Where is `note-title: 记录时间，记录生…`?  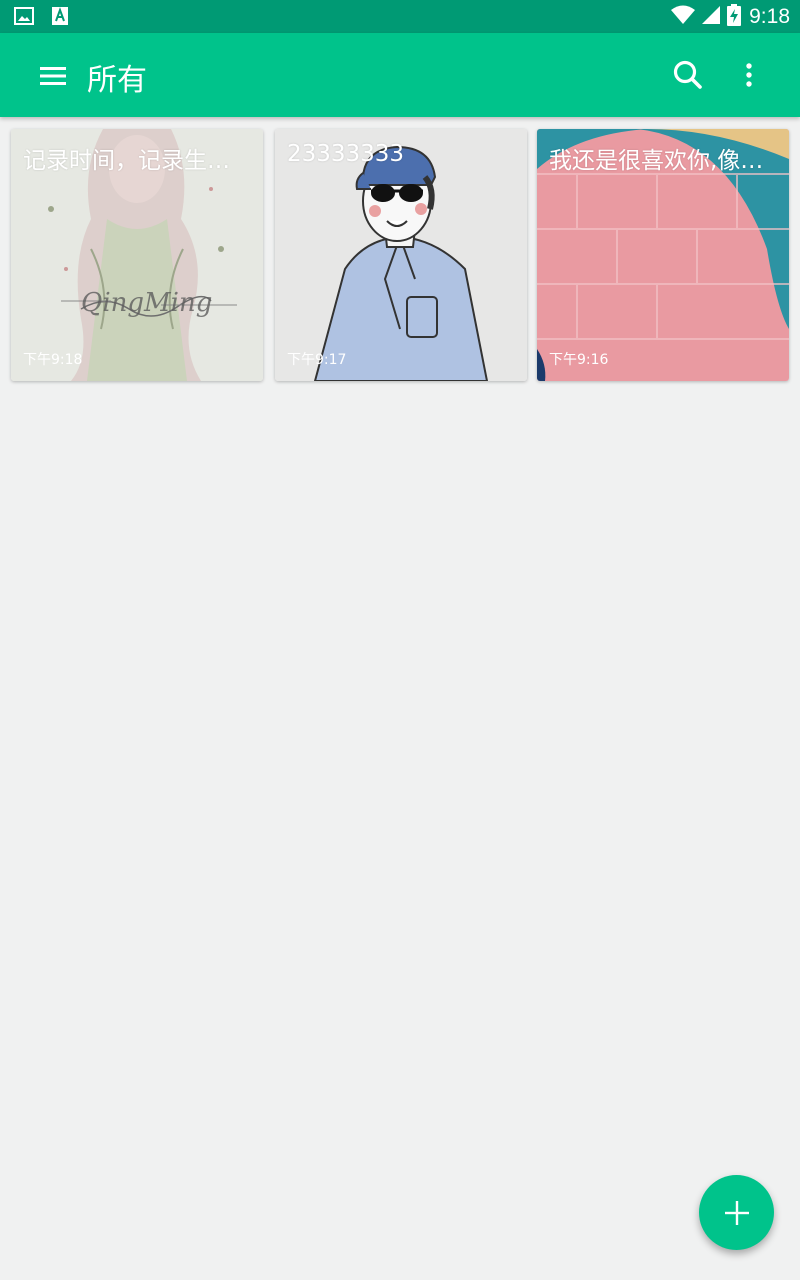
note-title: 记录时间，记录生… is located at coordinates (126, 161).